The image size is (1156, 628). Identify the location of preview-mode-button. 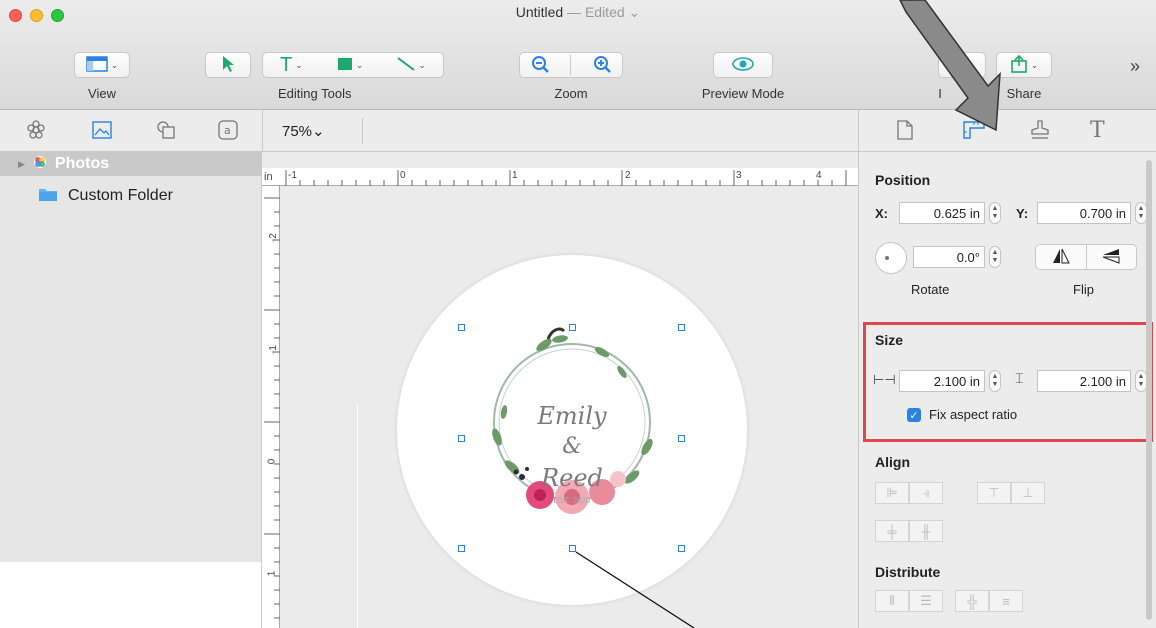
(743, 65).